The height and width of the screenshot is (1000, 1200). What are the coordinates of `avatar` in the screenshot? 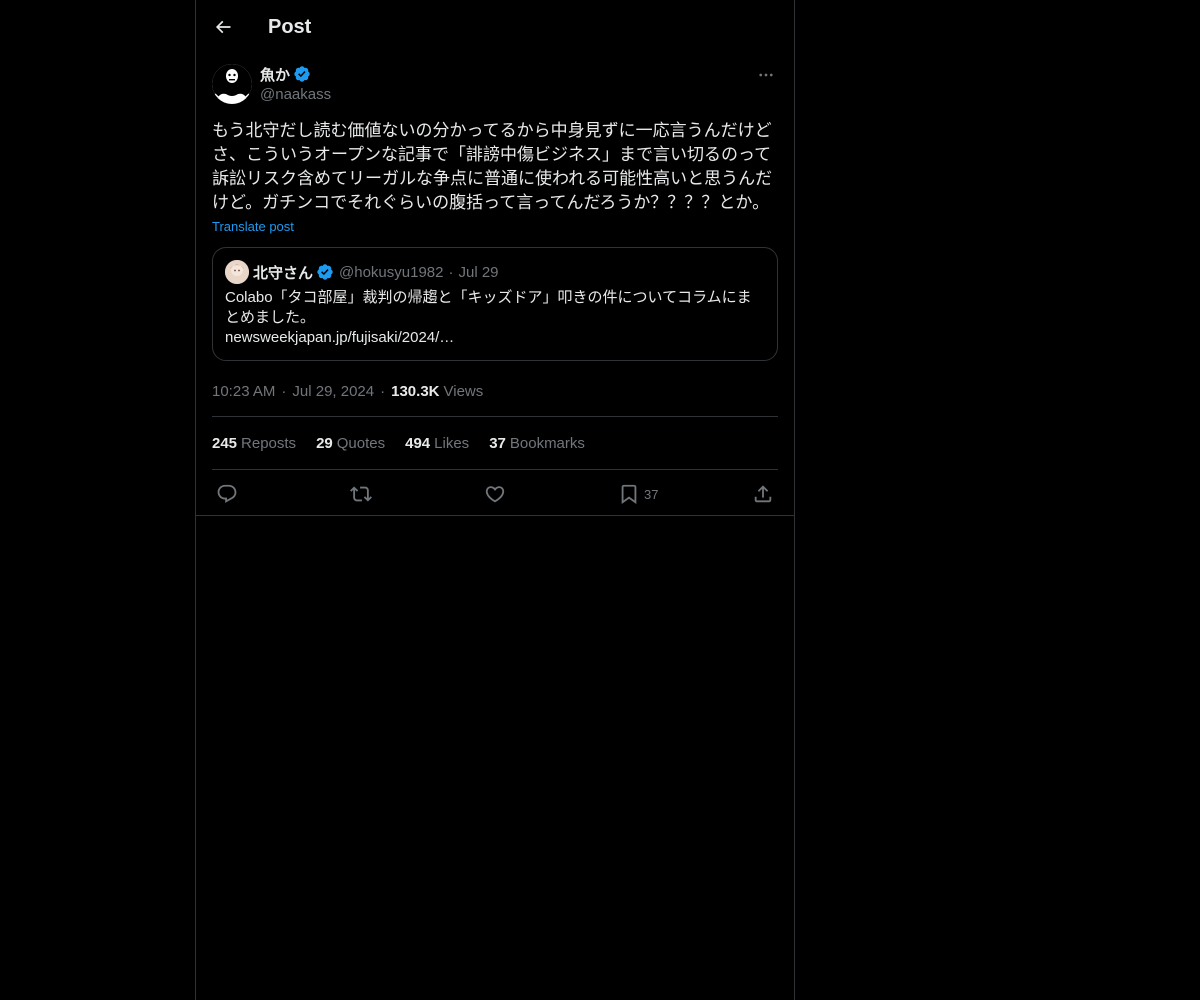 It's located at (232, 84).